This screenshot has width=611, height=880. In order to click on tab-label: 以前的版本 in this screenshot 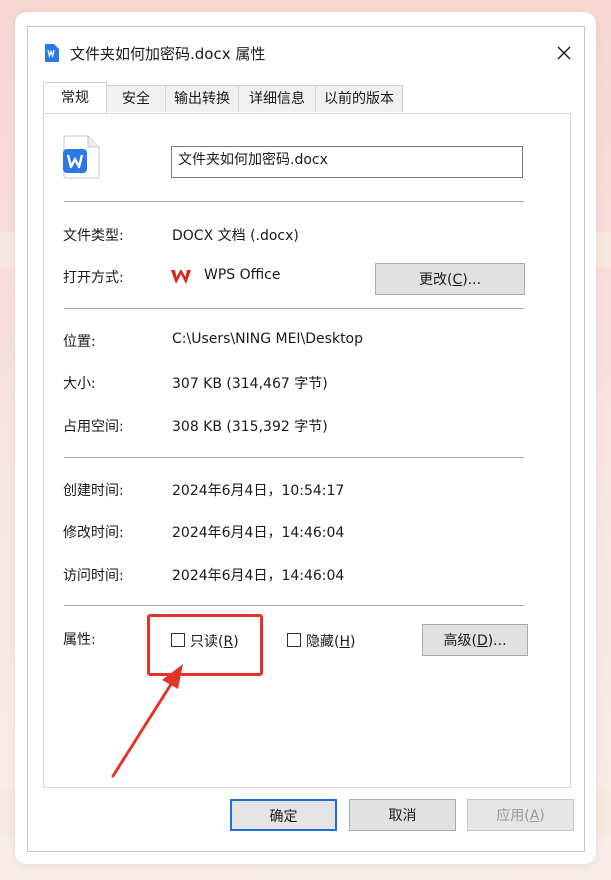, I will do `click(359, 99)`.